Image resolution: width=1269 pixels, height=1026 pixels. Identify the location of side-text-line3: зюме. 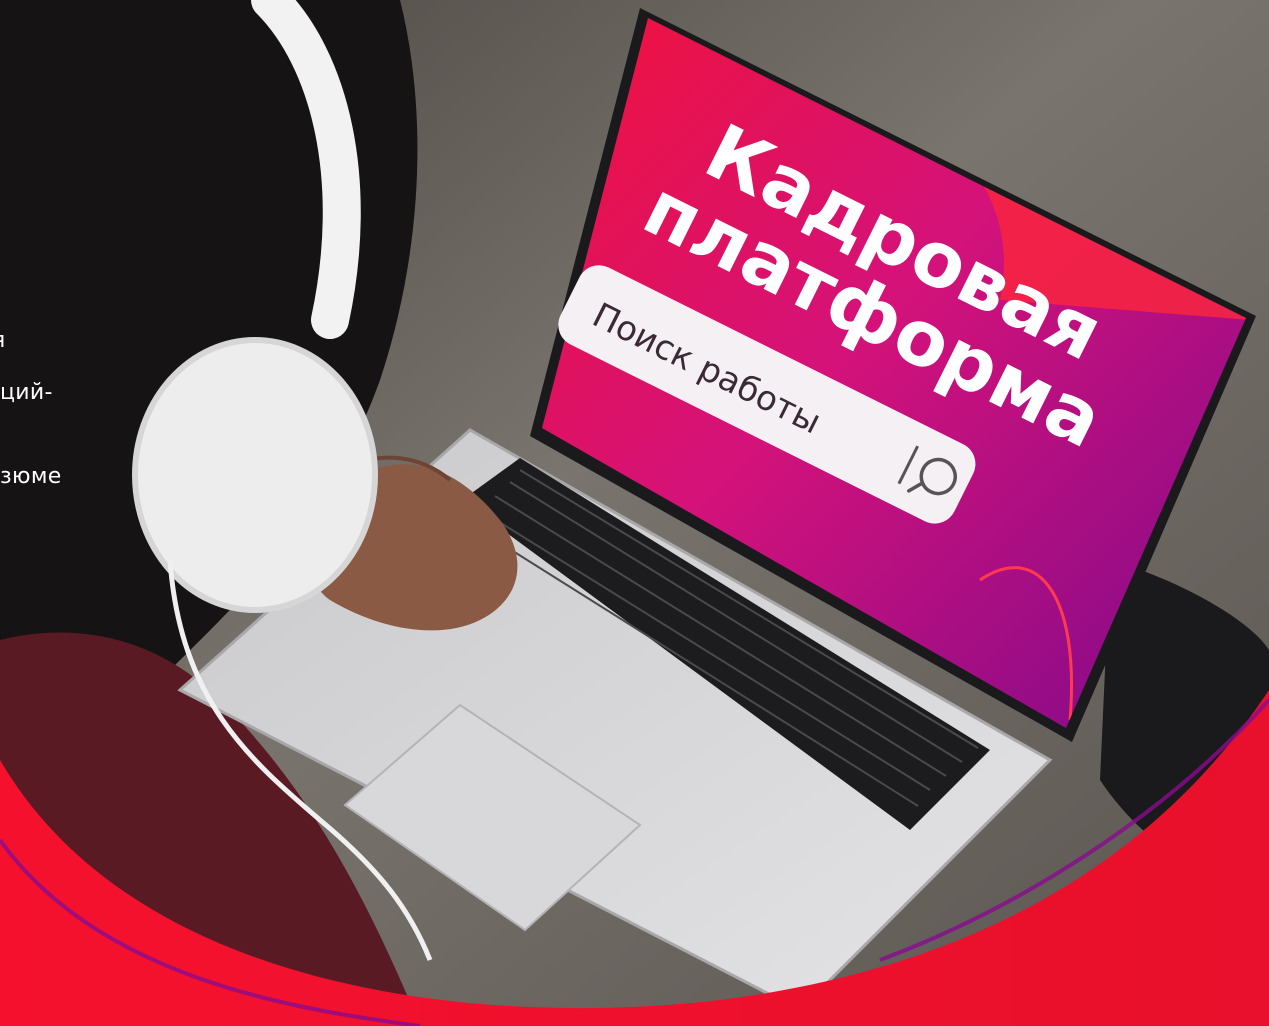
(31, 476).